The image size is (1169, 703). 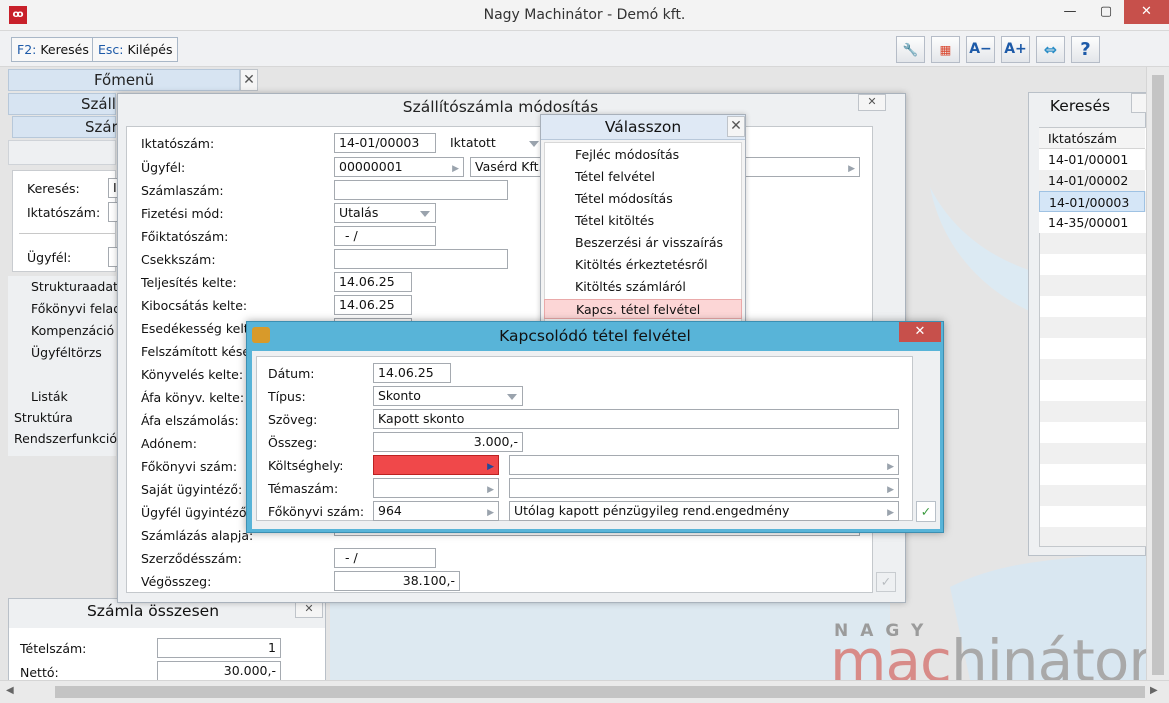 What do you see at coordinates (643, 177) in the screenshot?
I see `menu-item-tetel-felvetel: Tétel felvétel` at bounding box center [643, 177].